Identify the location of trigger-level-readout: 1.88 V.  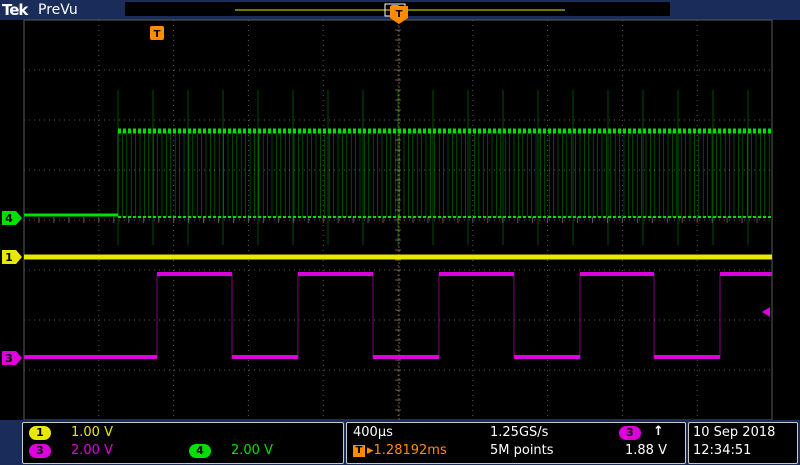
(646, 450).